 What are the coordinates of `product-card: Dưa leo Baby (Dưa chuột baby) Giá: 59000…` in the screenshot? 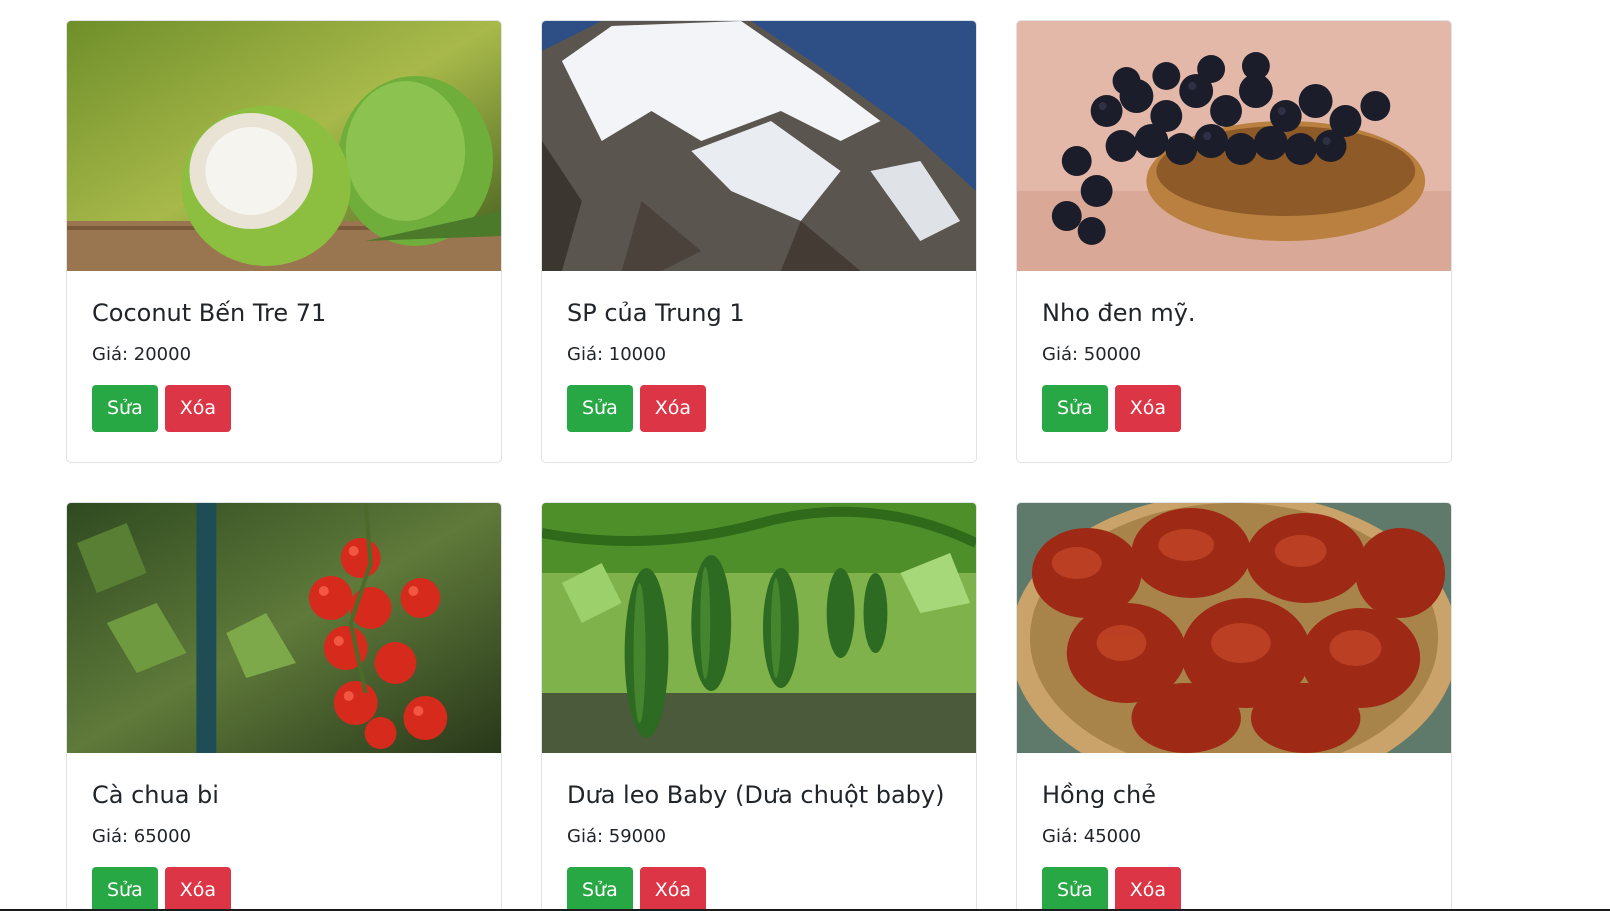 It's located at (759, 705).